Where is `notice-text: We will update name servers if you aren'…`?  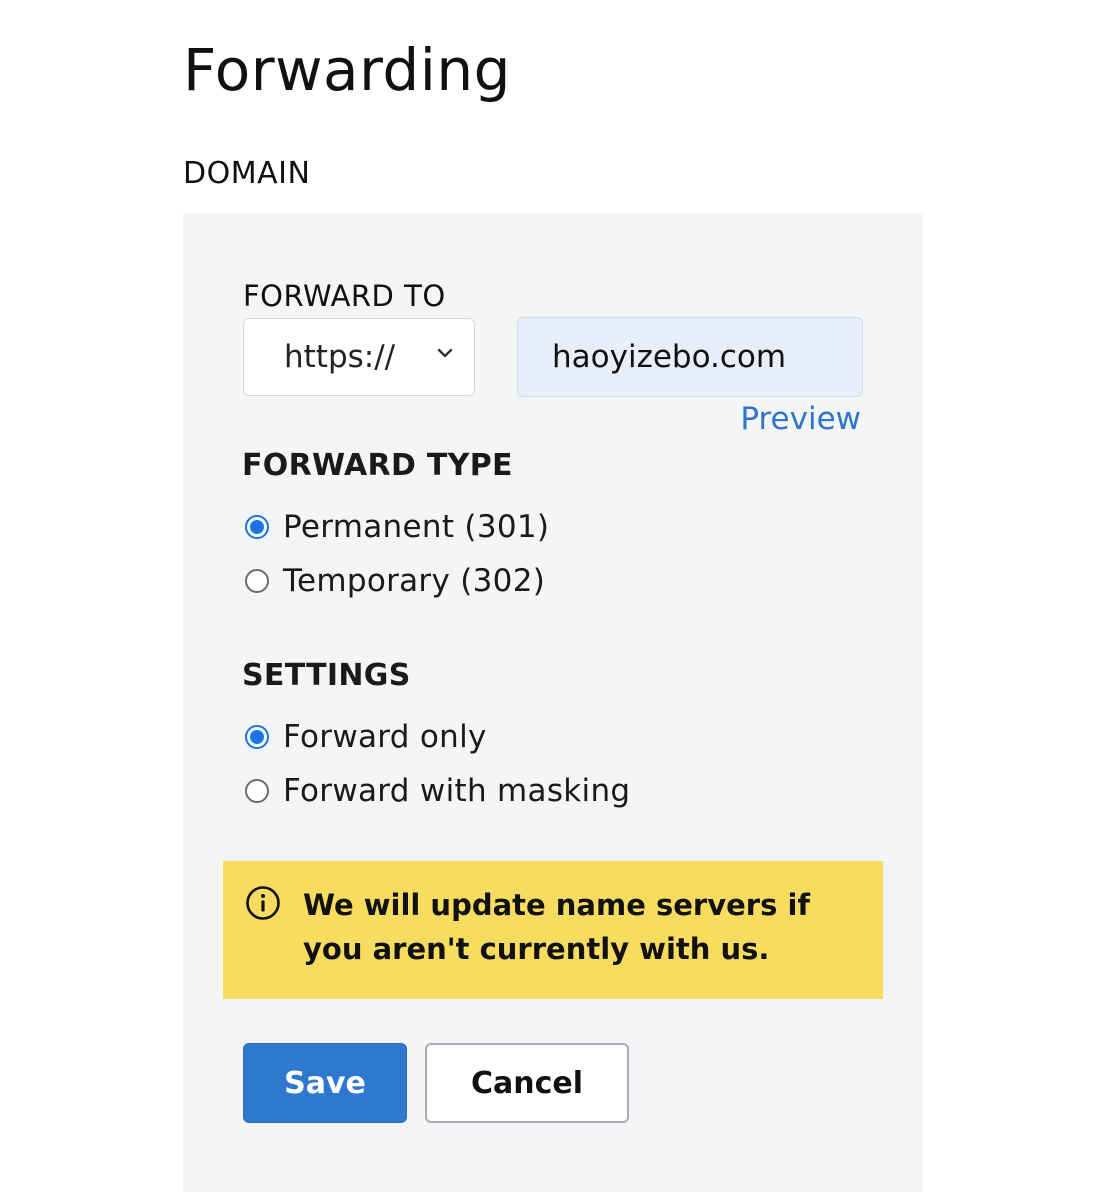
notice-text: We will update name servers if you aren'… is located at coordinates (557, 927).